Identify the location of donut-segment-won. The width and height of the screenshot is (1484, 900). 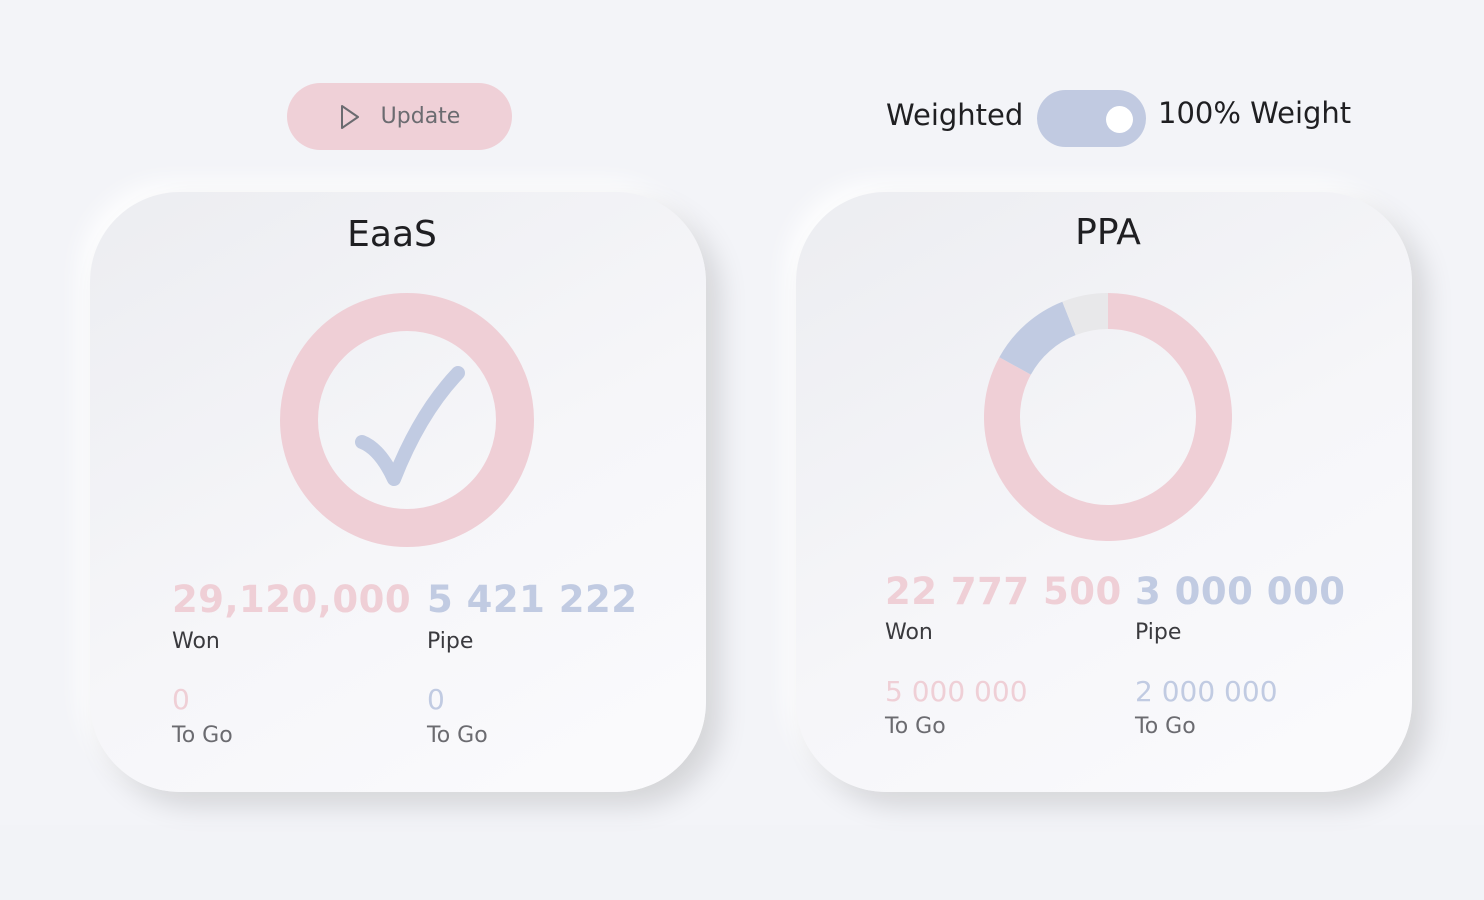
(407, 420).